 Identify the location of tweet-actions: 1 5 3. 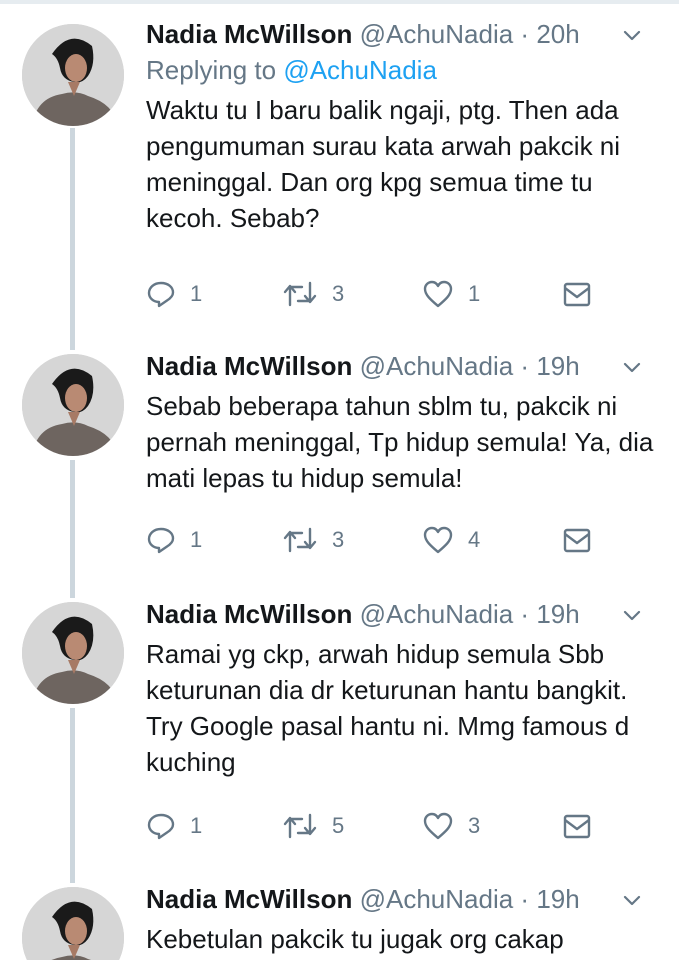
(339, 826).